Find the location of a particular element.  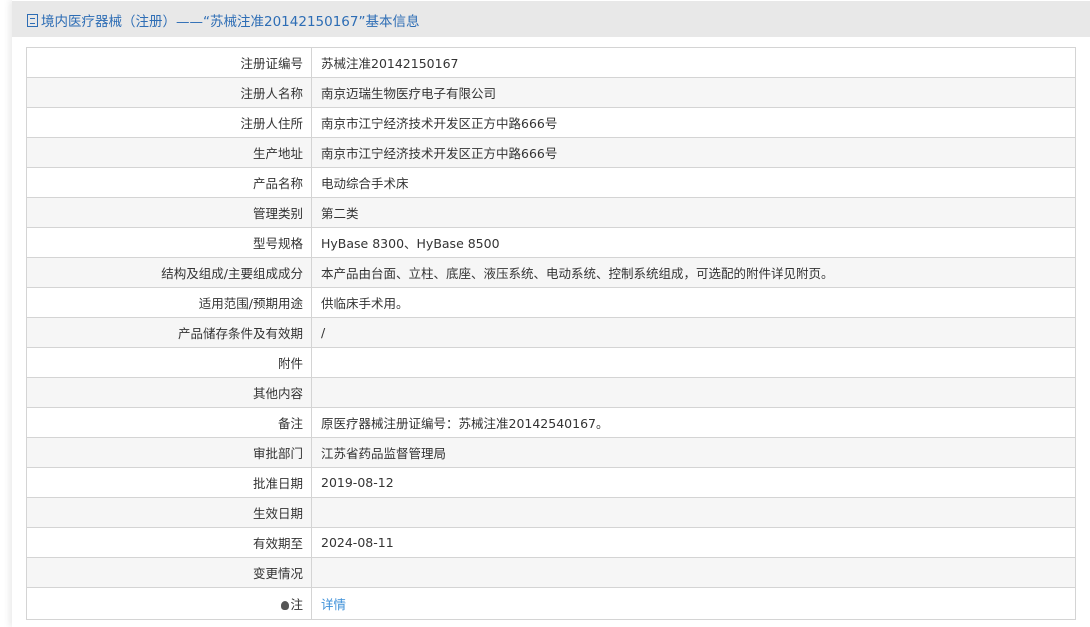

field-label: 产品储存条件及有效期 is located at coordinates (169, 332).